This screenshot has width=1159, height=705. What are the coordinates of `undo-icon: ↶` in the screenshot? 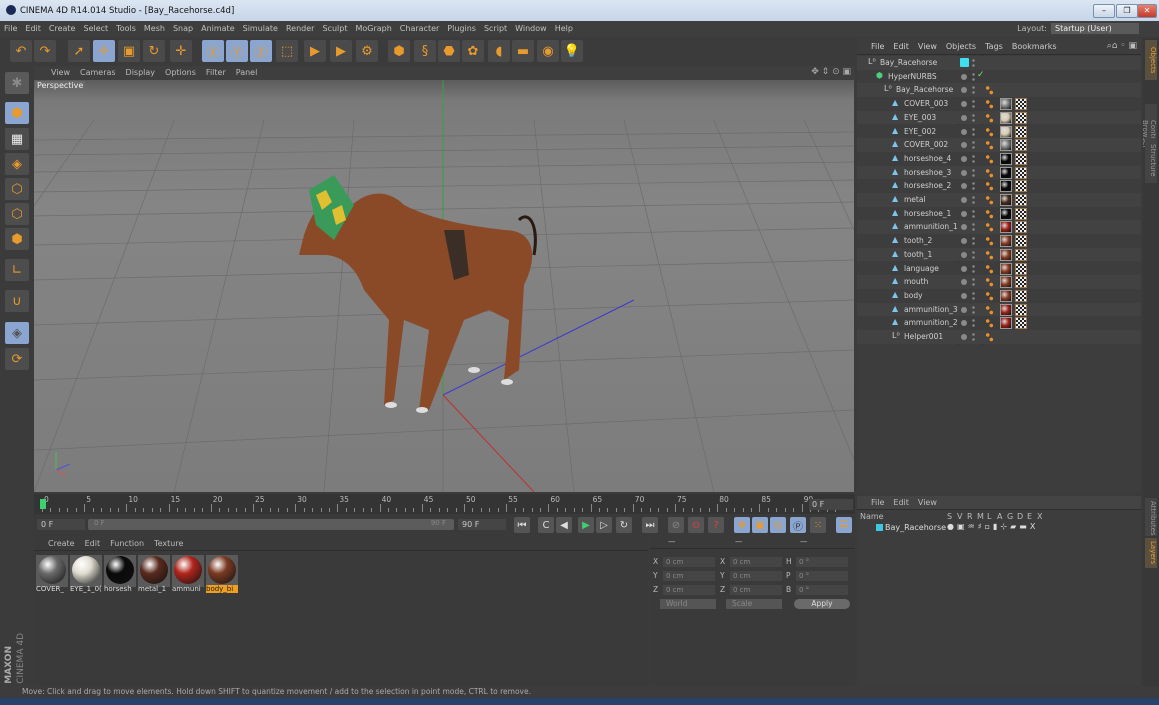 It's located at (21, 51).